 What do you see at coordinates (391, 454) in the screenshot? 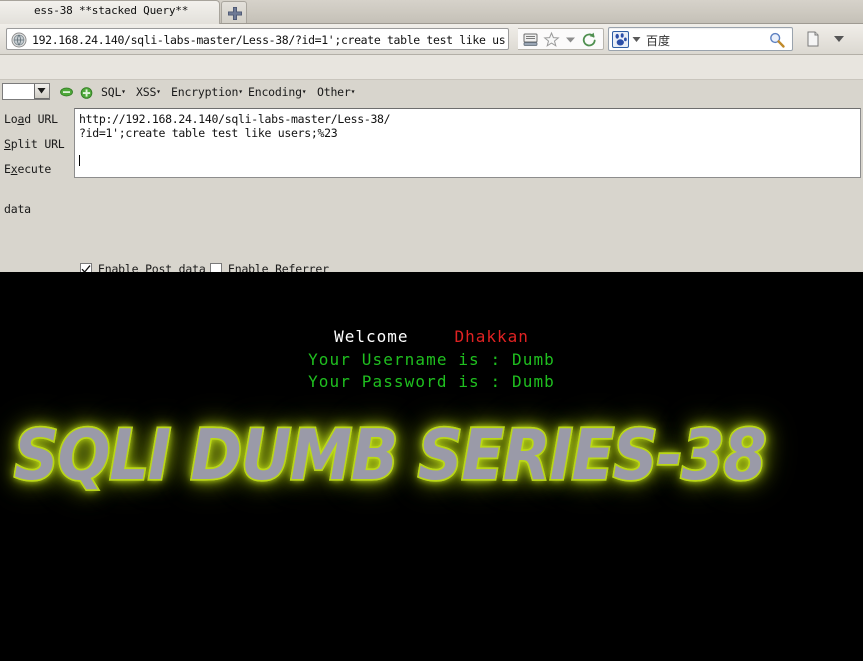
I see `banner-text: SQLI DUMB SERIES-38` at bounding box center [391, 454].